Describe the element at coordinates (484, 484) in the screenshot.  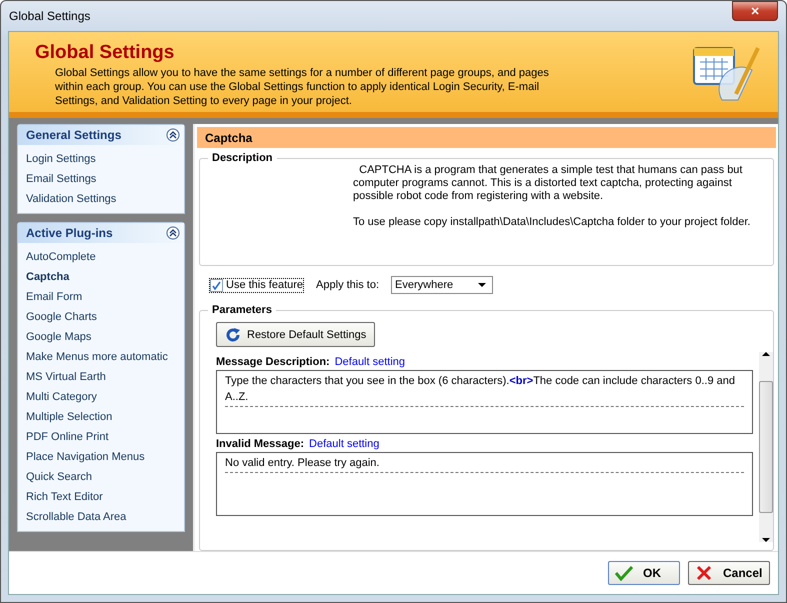
I see `message-textarea: No valid entry. Please try again.` at that location.